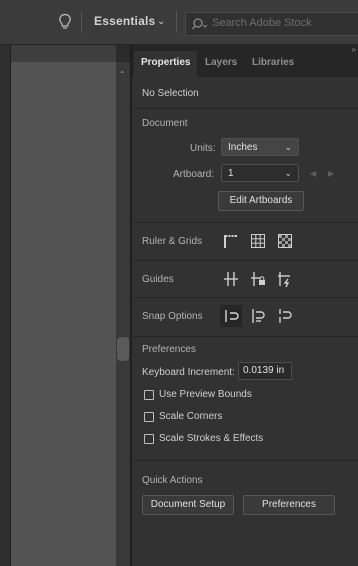 The image size is (358, 566). What do you see at coordinates (149, 417) in the screenshot?
I see `scale-corners-checkbox` at bounding box center [149, 417].